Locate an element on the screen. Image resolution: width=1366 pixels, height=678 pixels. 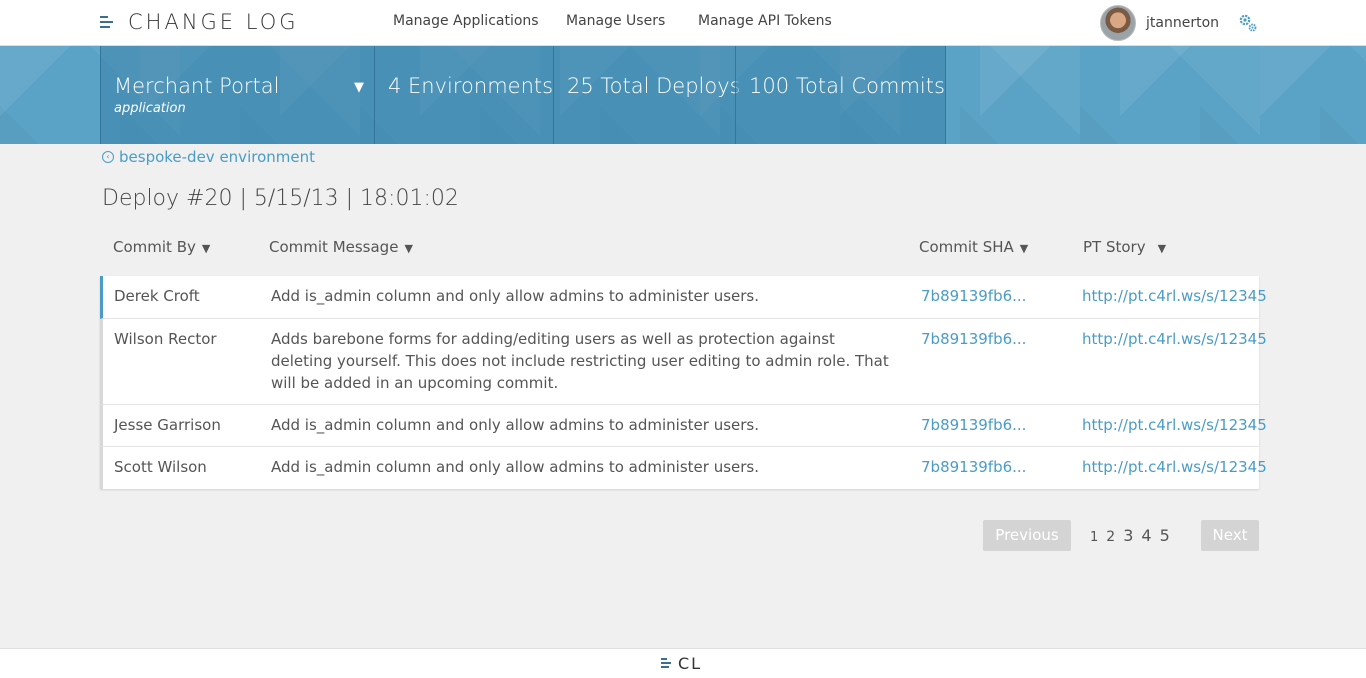
gear-icon is located at coordinates (1248, 23).